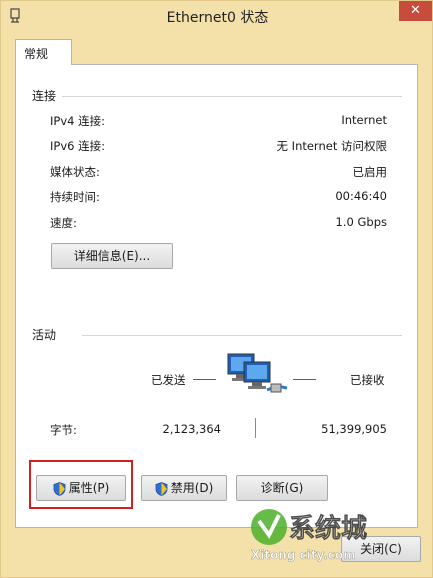 The image size is (433, 578). Describe the element at coordinates (191, 429) in the screenshot. I see `bytes-sent-value: 2,123,364` at that location.